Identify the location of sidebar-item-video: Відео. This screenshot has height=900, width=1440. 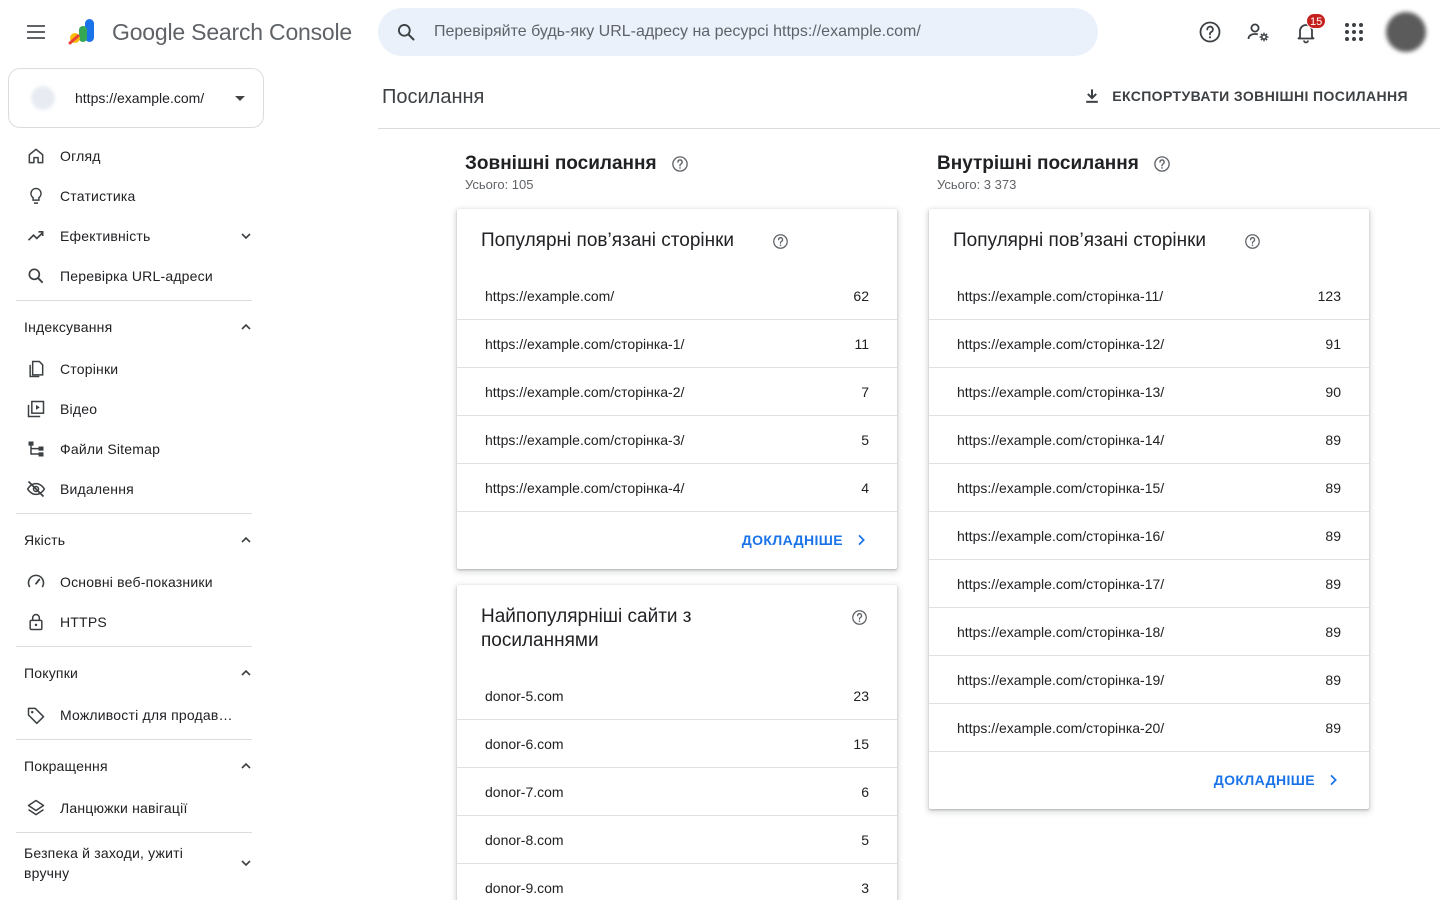
(134, 409).